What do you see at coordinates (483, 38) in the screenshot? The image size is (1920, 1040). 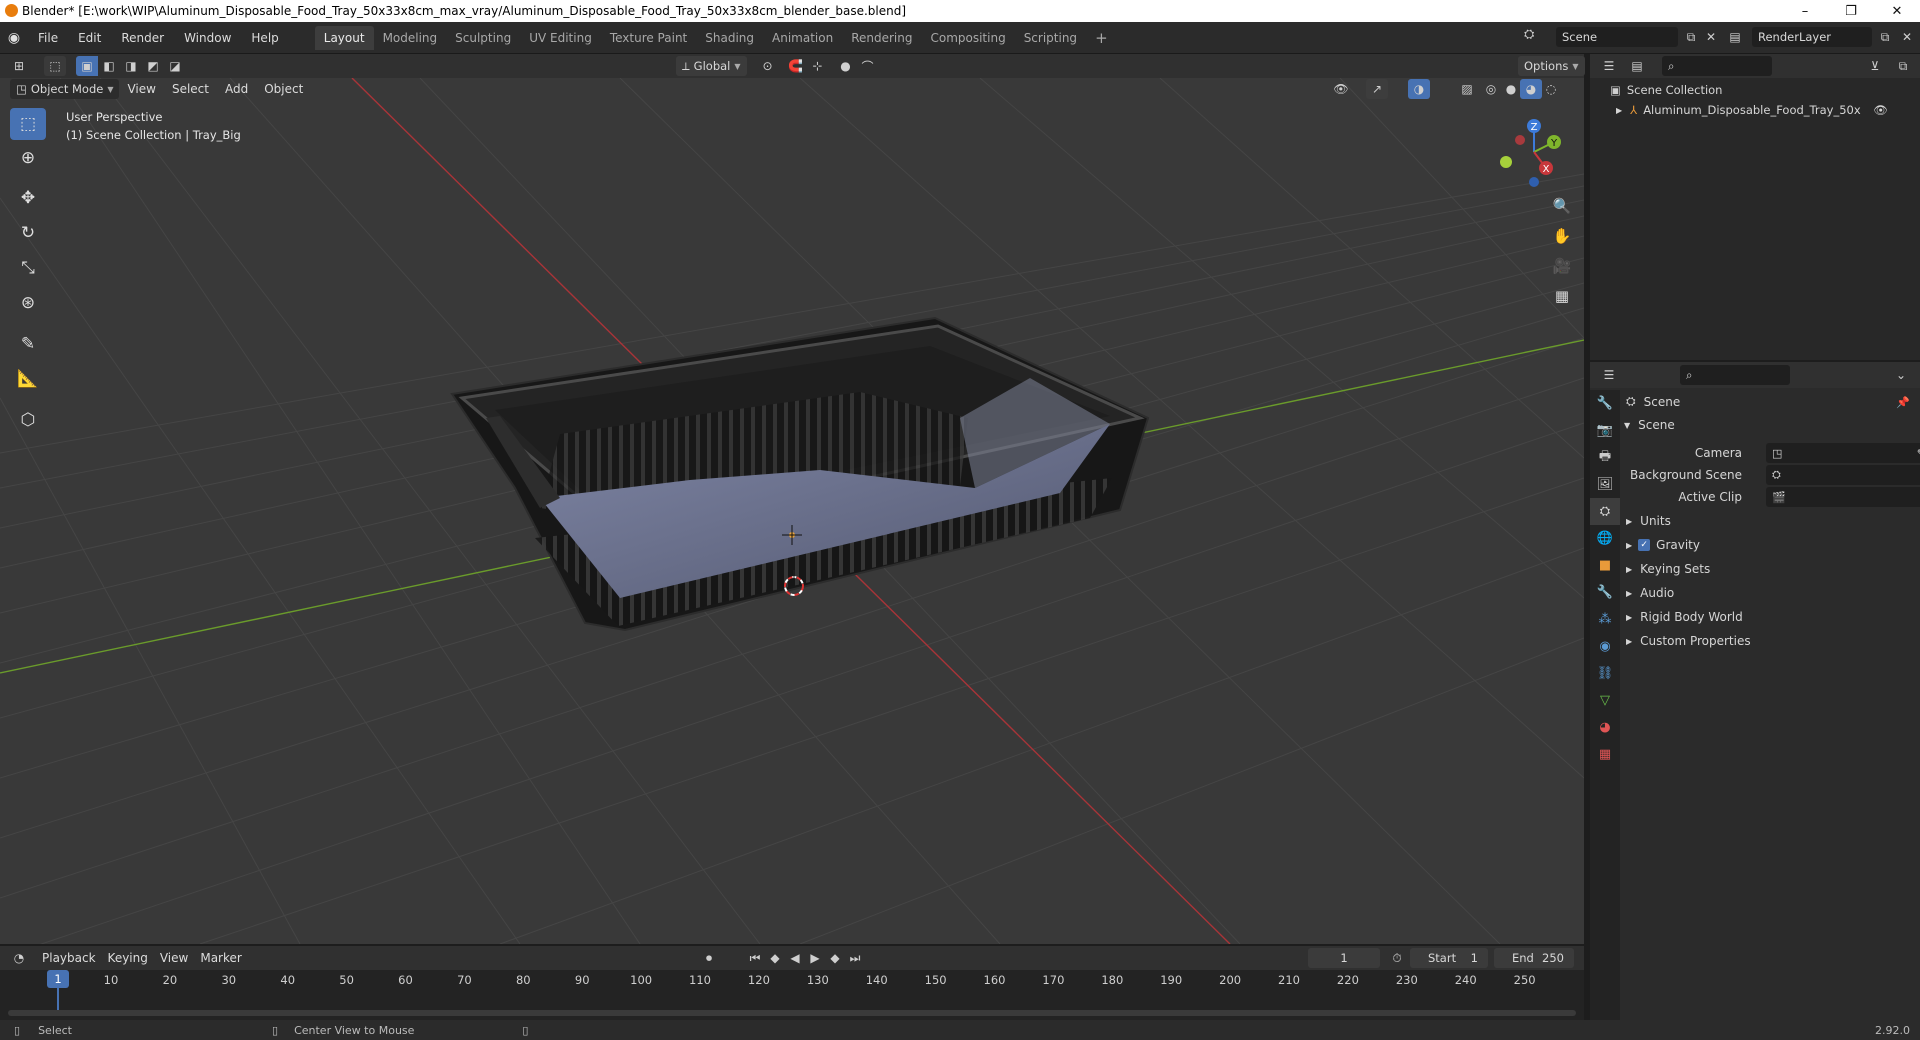 I see `tab-sculpting: Sculpting` at bounding box center [483, 38].